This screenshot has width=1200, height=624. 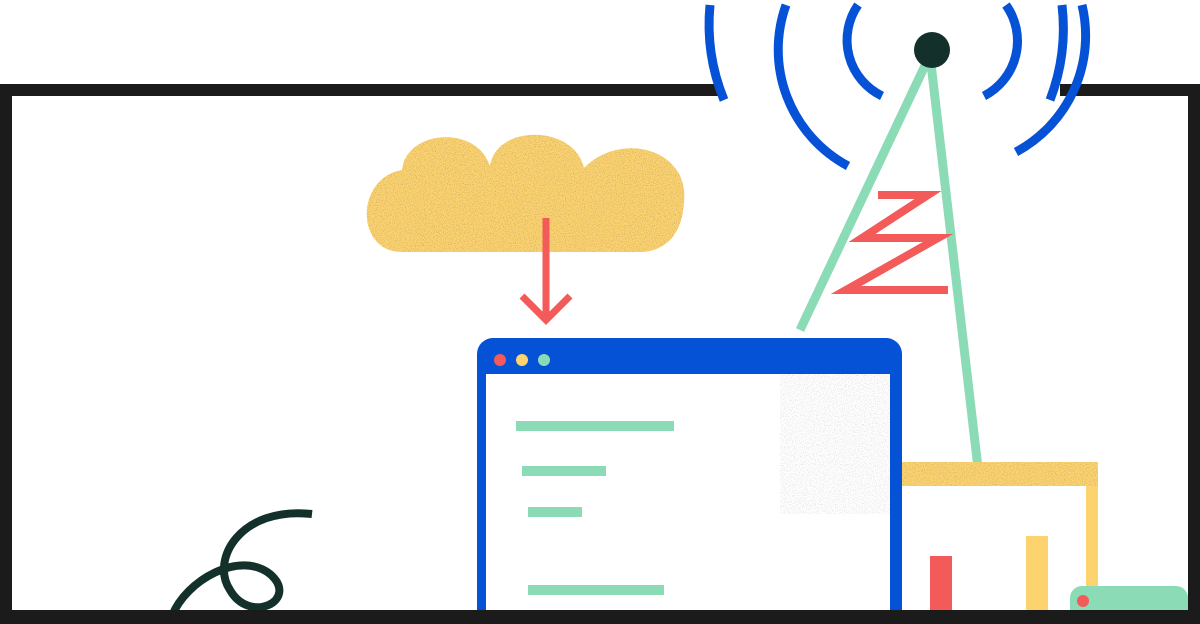 I want to click on window-dot-red, so click(x=500, y=360).